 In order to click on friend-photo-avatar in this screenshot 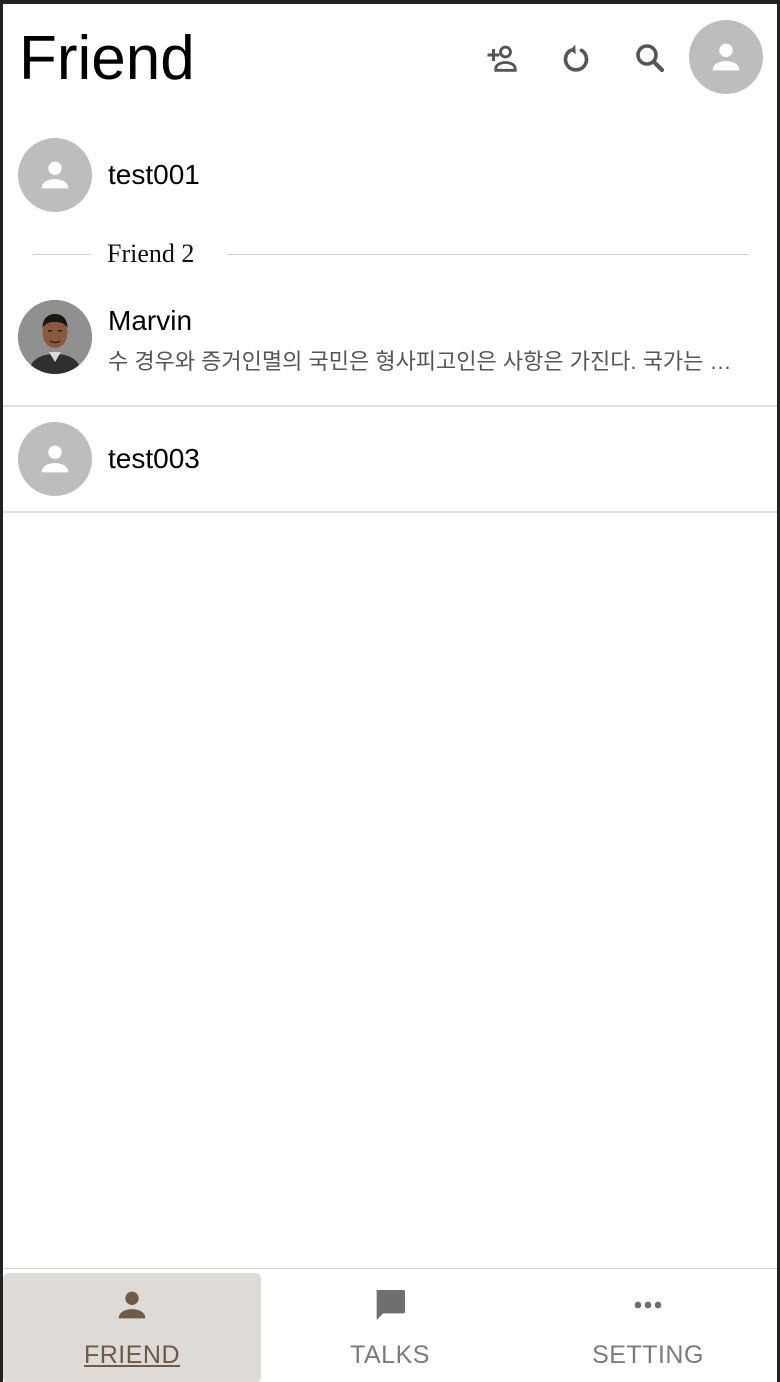, I will do `click(55, 337)`.